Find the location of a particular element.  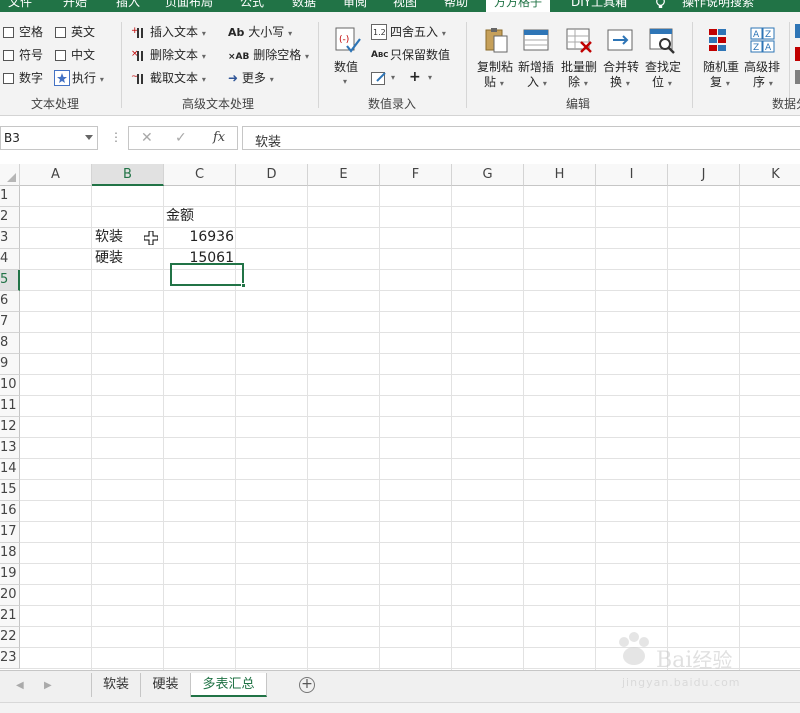

column-header-d: D is located at coordinates (272, 175).